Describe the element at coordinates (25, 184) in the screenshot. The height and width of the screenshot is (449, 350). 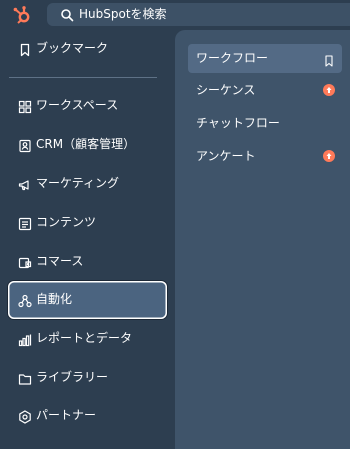
I see `megaphone-icon` at that location.